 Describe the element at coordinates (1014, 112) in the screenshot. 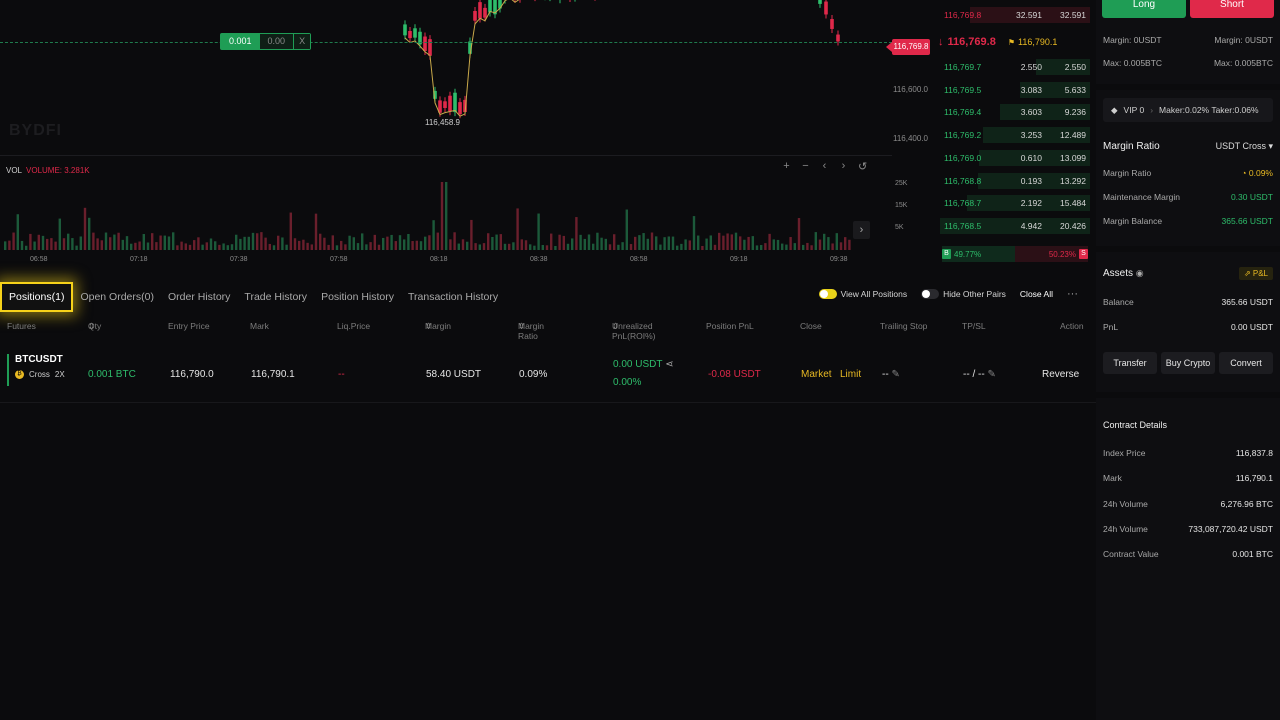

I see `bid-row: 116,769.4 3.603 9.236` at that location.